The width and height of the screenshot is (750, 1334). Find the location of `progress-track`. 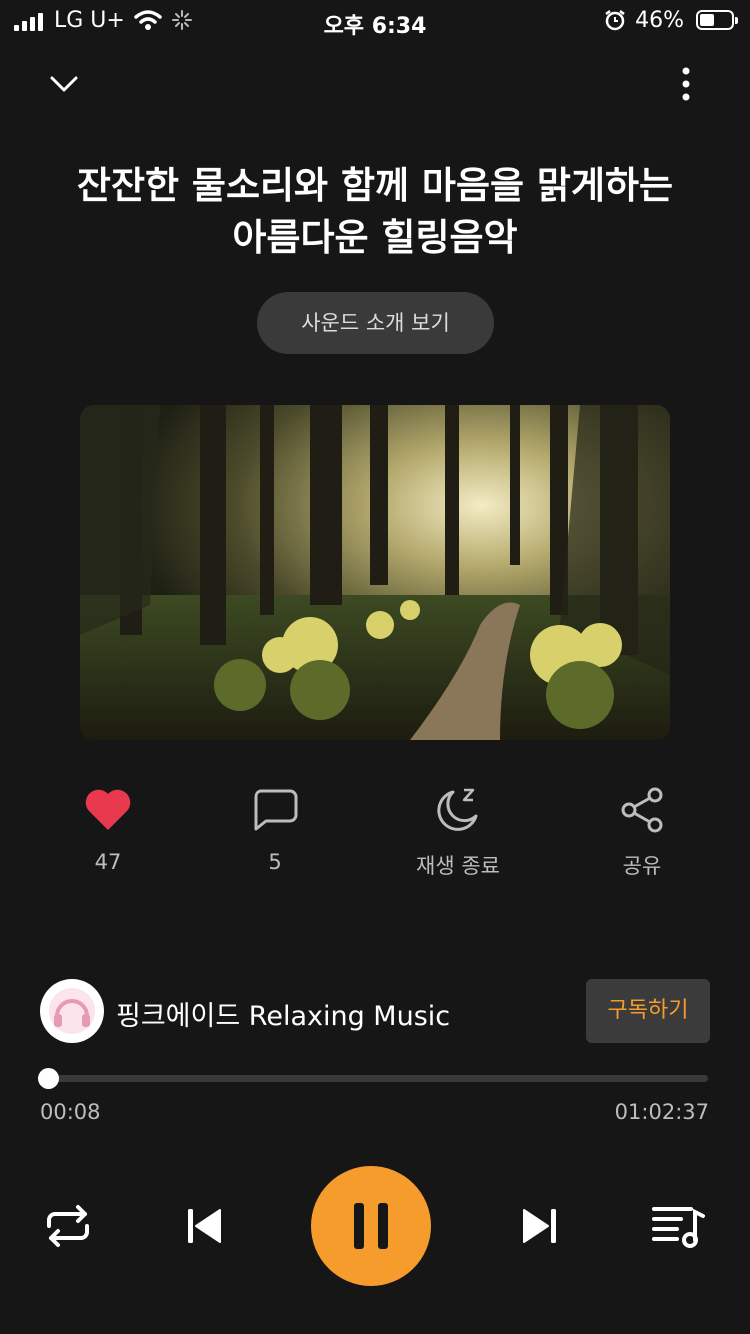

progress-track is located at coordinates (374, 1078).